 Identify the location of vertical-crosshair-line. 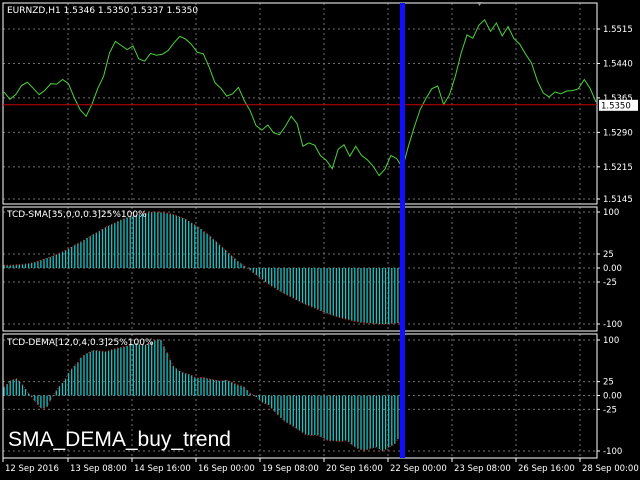
(402, 230).